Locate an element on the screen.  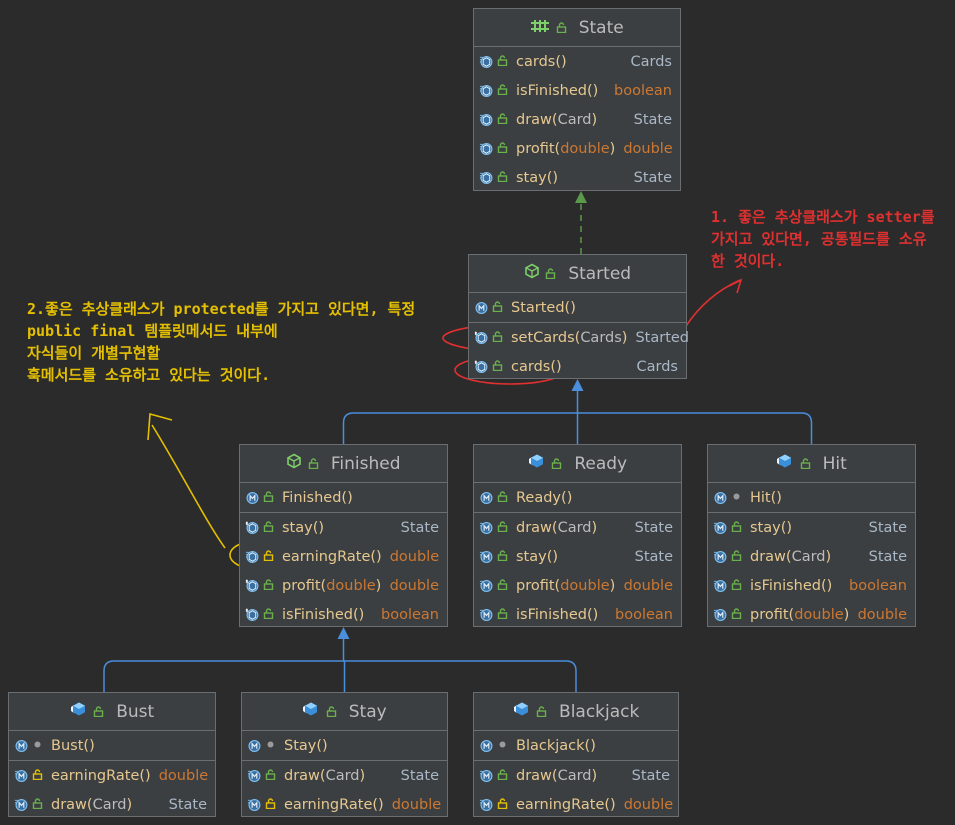
method-signature: Blackjack() is located at coordinates (556, 745).